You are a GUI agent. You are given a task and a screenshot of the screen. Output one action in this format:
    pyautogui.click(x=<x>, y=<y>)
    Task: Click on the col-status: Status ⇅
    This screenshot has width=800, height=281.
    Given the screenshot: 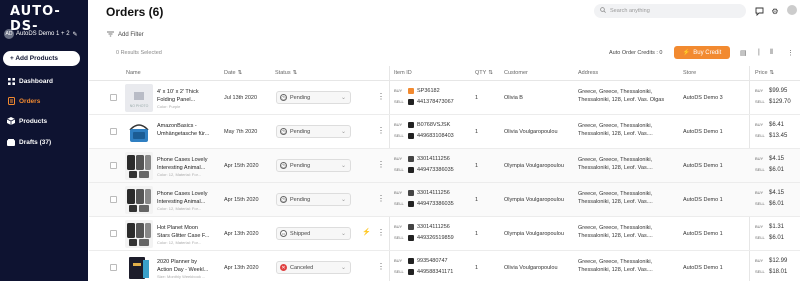 What is the action you would take?
    pyautogui.click(x=286, y=73)
    